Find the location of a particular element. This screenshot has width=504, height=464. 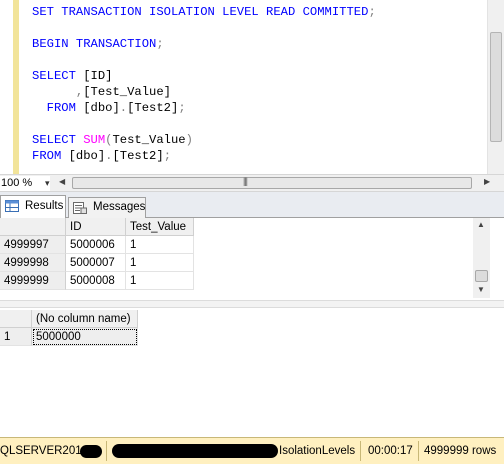

grid-cell: 5000006 is located at coordinates (96, 245).